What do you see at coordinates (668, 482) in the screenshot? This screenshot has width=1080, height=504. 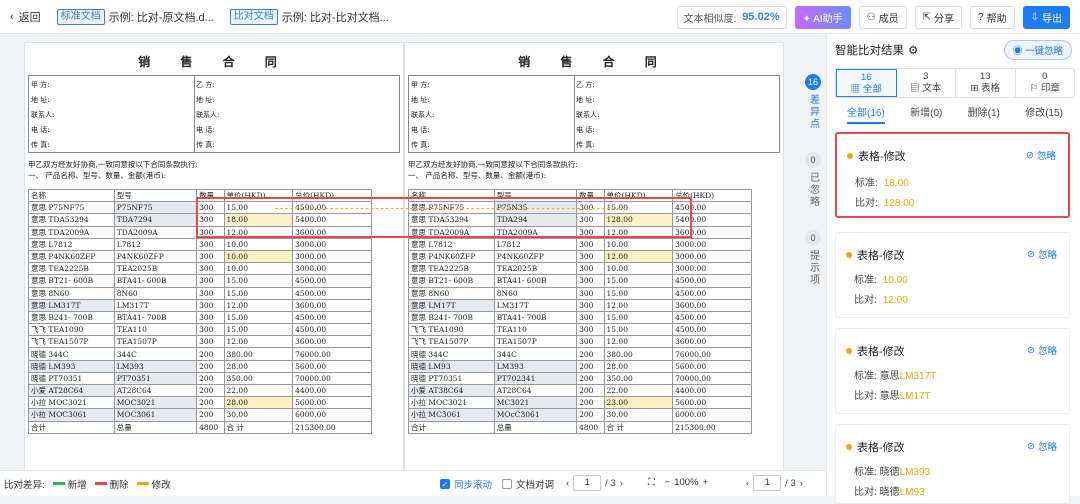 I see `zoom-out-icon: −` at bounding box center [668, 482].